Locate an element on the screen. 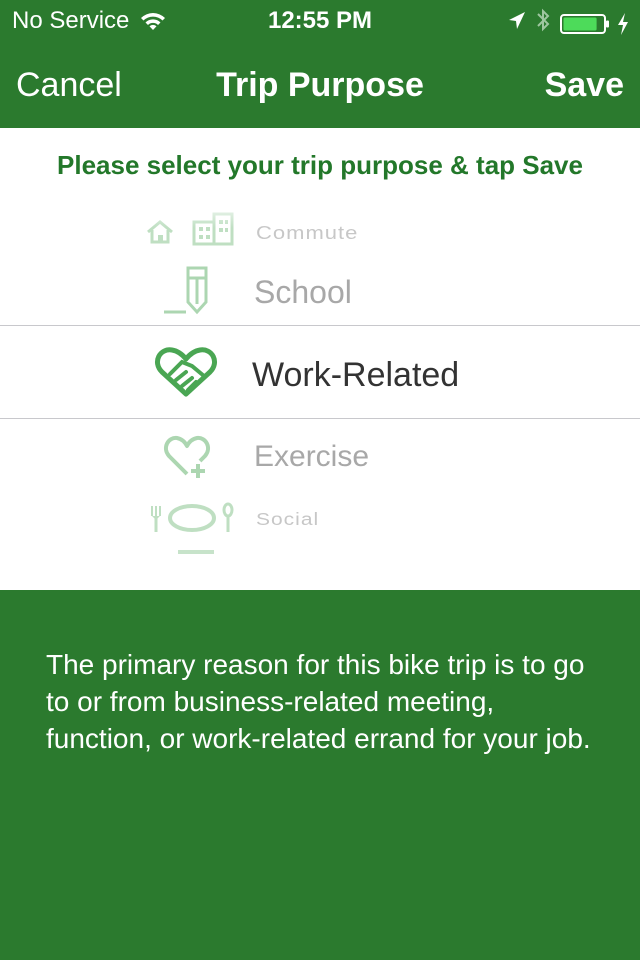 The width and height of the screenshot is (640, 960). picker-item-label: Social is located at coordinates (288, 519).